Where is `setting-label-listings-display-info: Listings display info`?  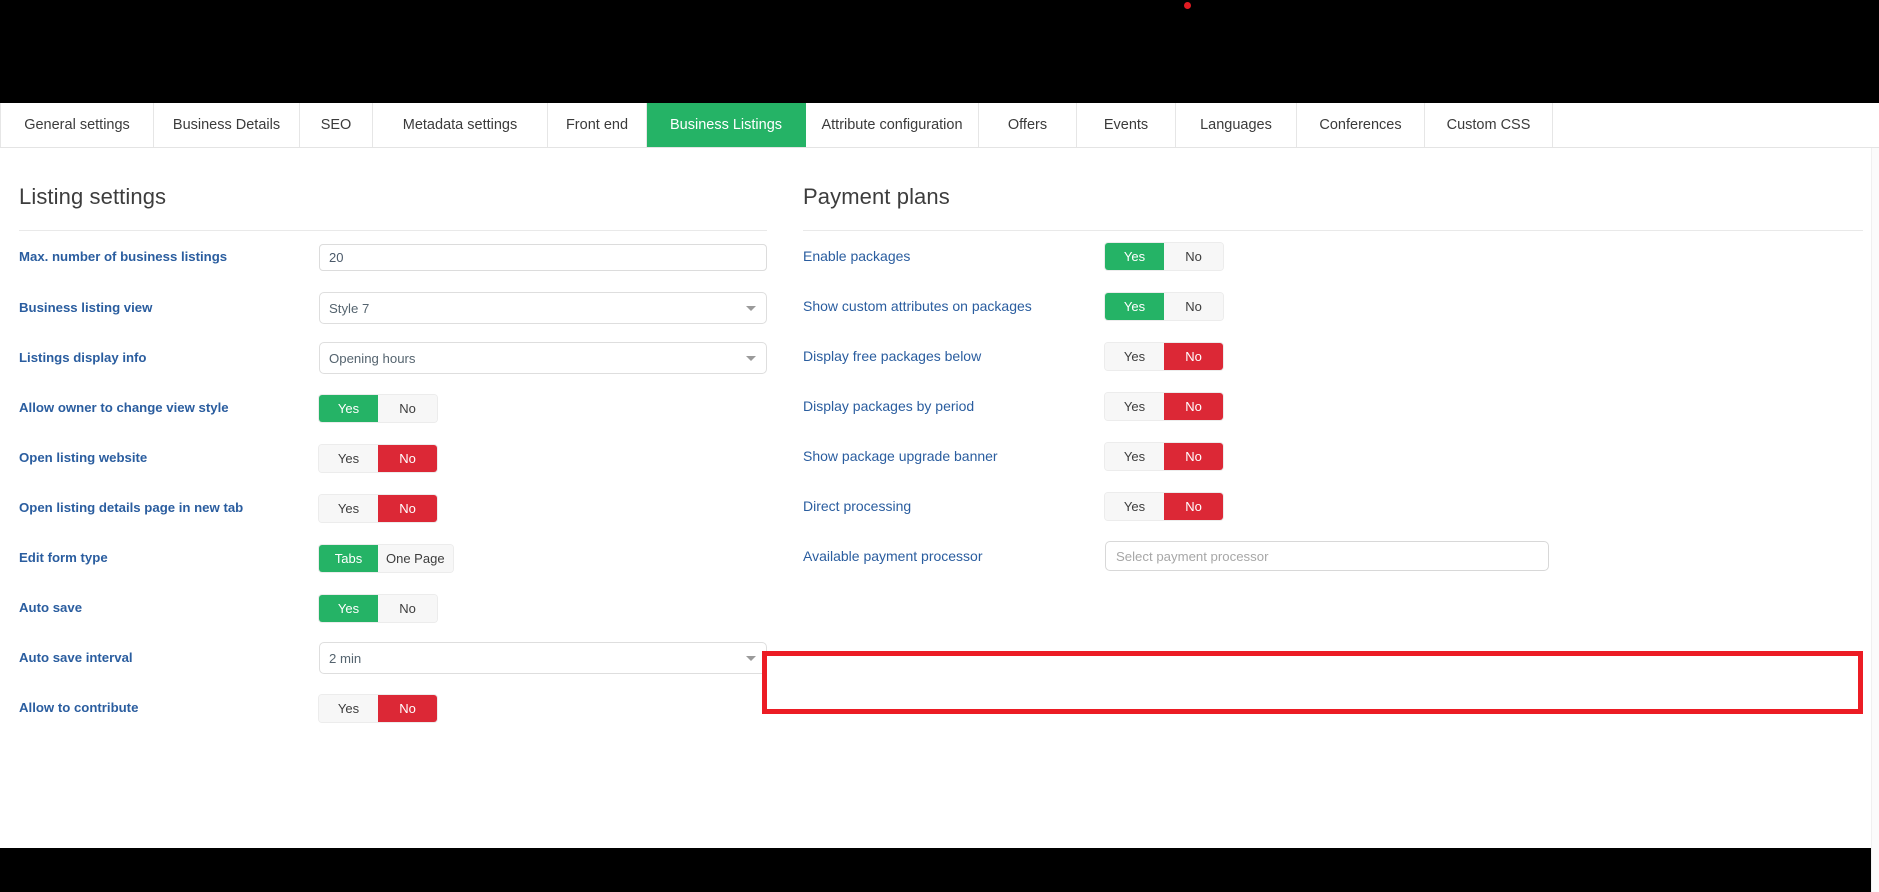
setting-label-listings-display-info: Listings display info is located at coordinates (83, 358).